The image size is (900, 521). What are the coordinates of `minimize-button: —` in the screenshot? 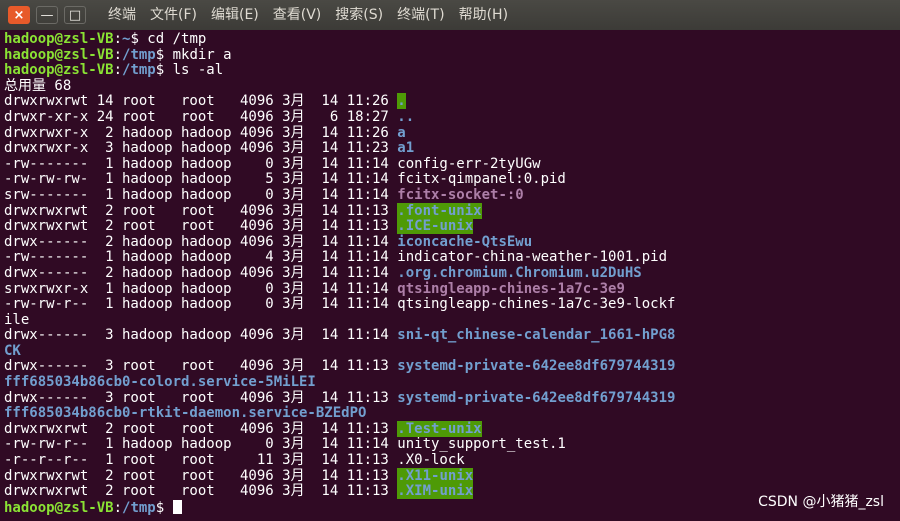 It's located at (47, 15).